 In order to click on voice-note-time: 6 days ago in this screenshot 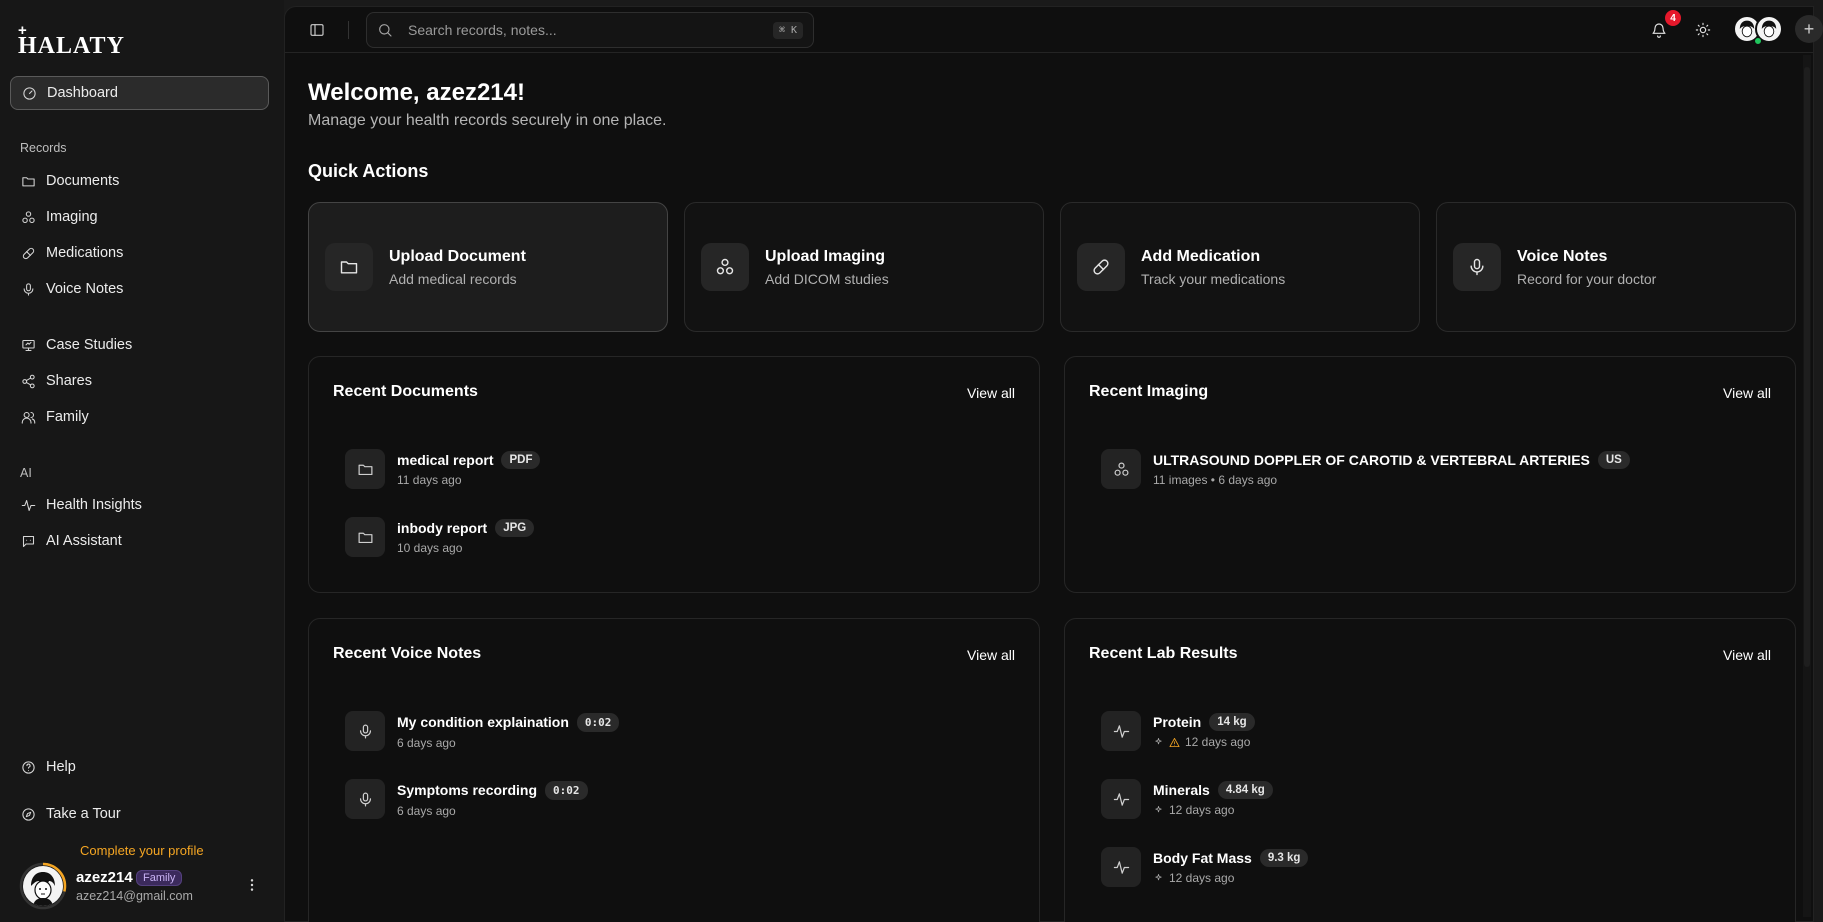, I will do `click(426, 810)`.